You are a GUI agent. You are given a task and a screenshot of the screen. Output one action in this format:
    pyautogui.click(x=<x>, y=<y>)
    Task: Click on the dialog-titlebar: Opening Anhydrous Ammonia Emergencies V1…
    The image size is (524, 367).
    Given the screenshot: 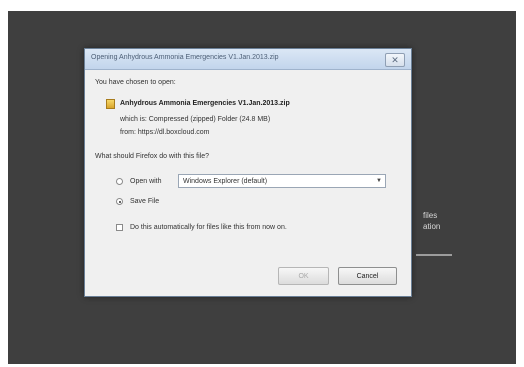 What is the action you would take?
    pyautogui.click(x=248, y=59)
    